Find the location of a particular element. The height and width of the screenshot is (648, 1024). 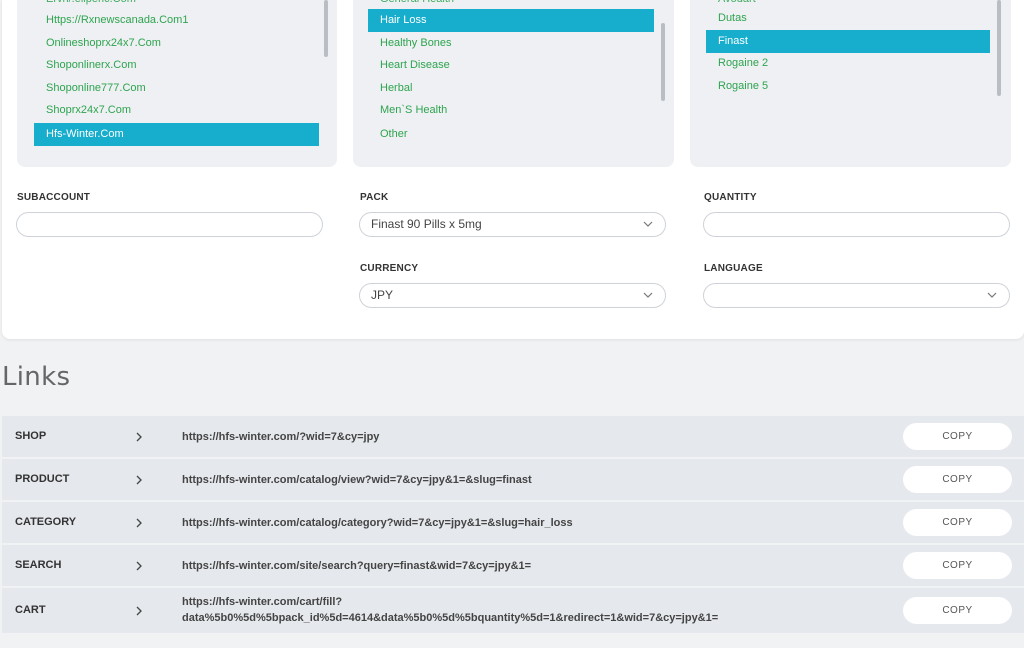

link-url-line: https://hfs-winter.com/cart/fill? is located at coordinates (262, 602).